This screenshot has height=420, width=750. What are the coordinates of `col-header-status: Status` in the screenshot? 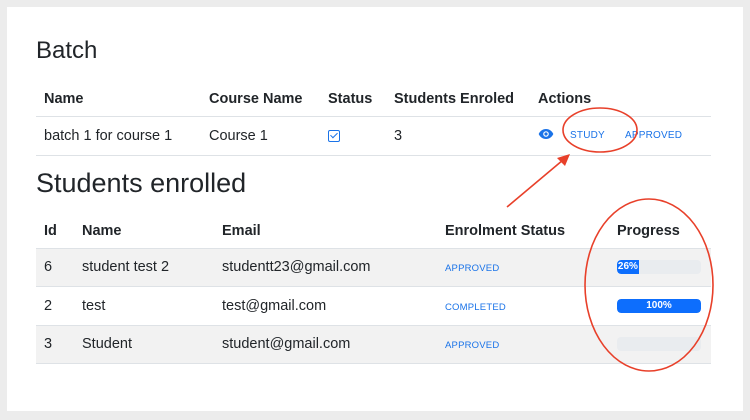 It's located at (353, 100).